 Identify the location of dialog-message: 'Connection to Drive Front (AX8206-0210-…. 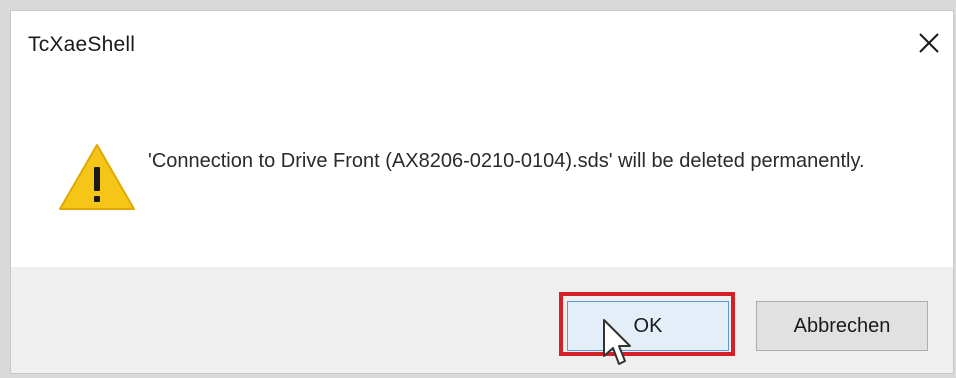
(506, 161).